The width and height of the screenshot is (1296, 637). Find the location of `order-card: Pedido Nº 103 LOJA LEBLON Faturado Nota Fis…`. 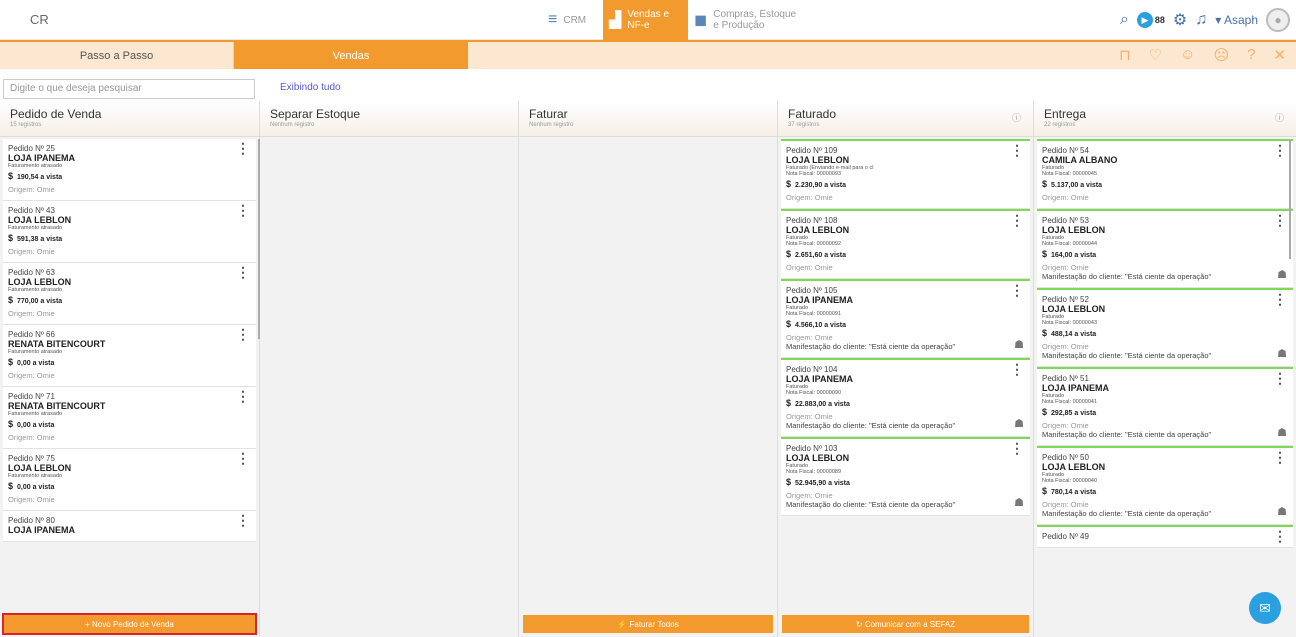

order-card: Pedido Nº 103 LOJA LEBLON Faturado Nota Fis… is located at coordinates (905, 476).